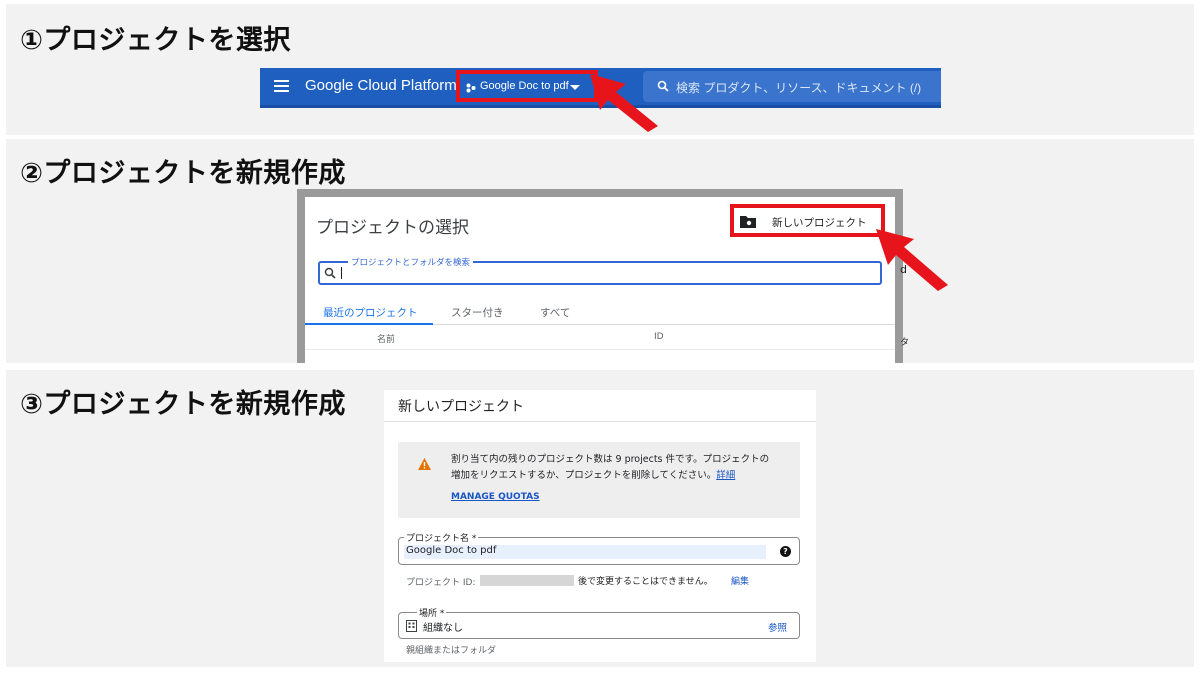  I want to click on column-id: ID, so click(659, 337).